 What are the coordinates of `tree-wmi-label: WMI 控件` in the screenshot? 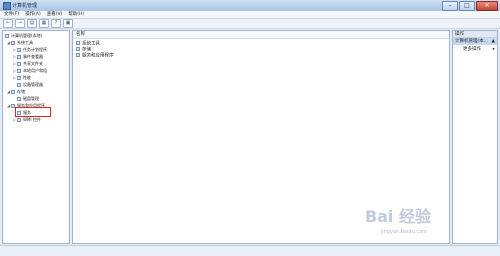 It's located at (32, 119).